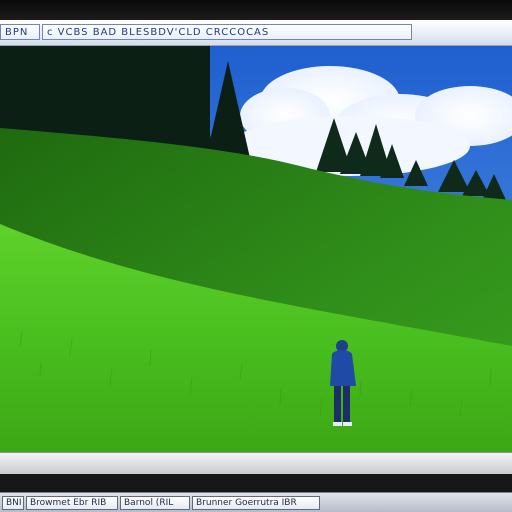 This screenshot has height=512, width=512. Describe the element at coordinates (227, 32) in the screenshot. I see `title-document-label: ᴄ VCBS BAD BLESBDV'CLD CRCCOCAS` at that location.